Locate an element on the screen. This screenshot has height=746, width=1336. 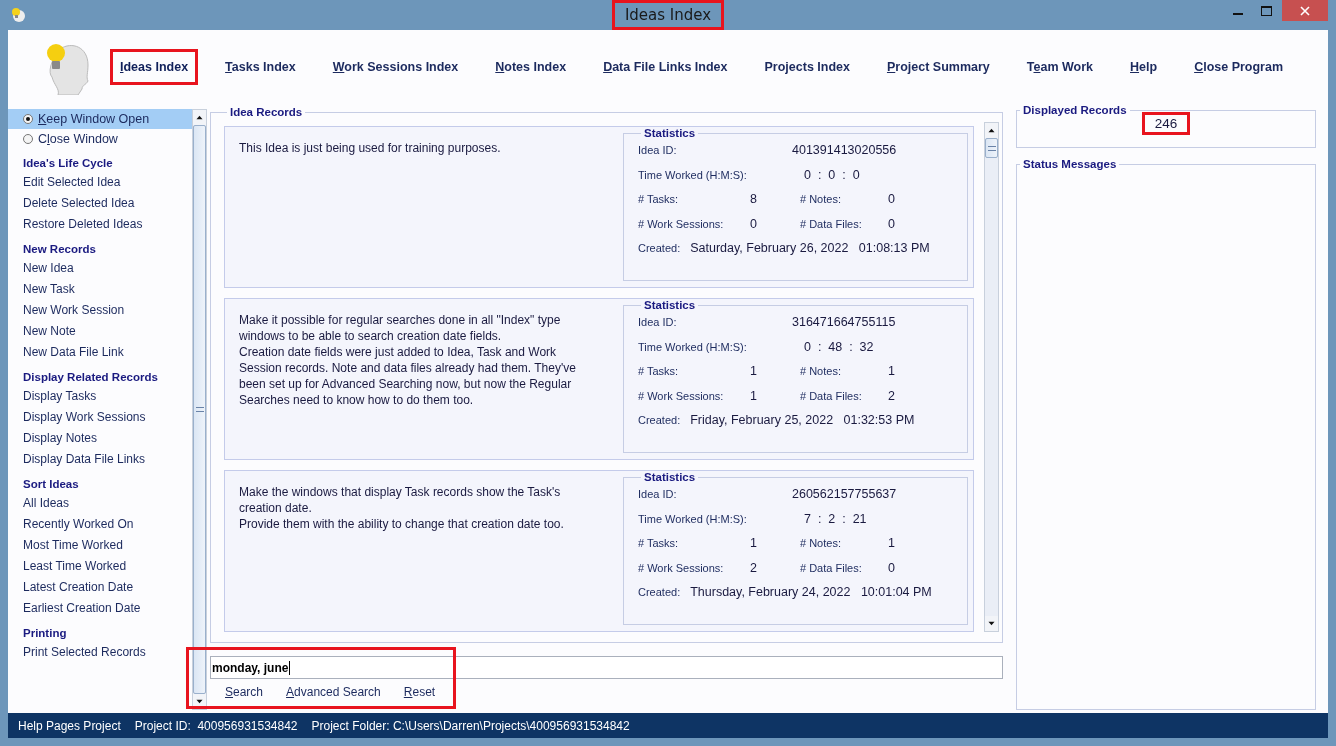
section-heading: New Records is located at coordinates (59, 249).